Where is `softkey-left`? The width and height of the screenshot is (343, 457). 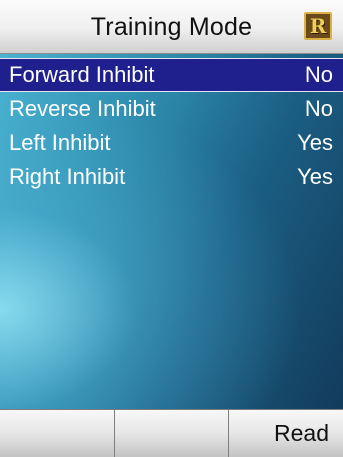 softkey-left is located at coordinates (57, 433).